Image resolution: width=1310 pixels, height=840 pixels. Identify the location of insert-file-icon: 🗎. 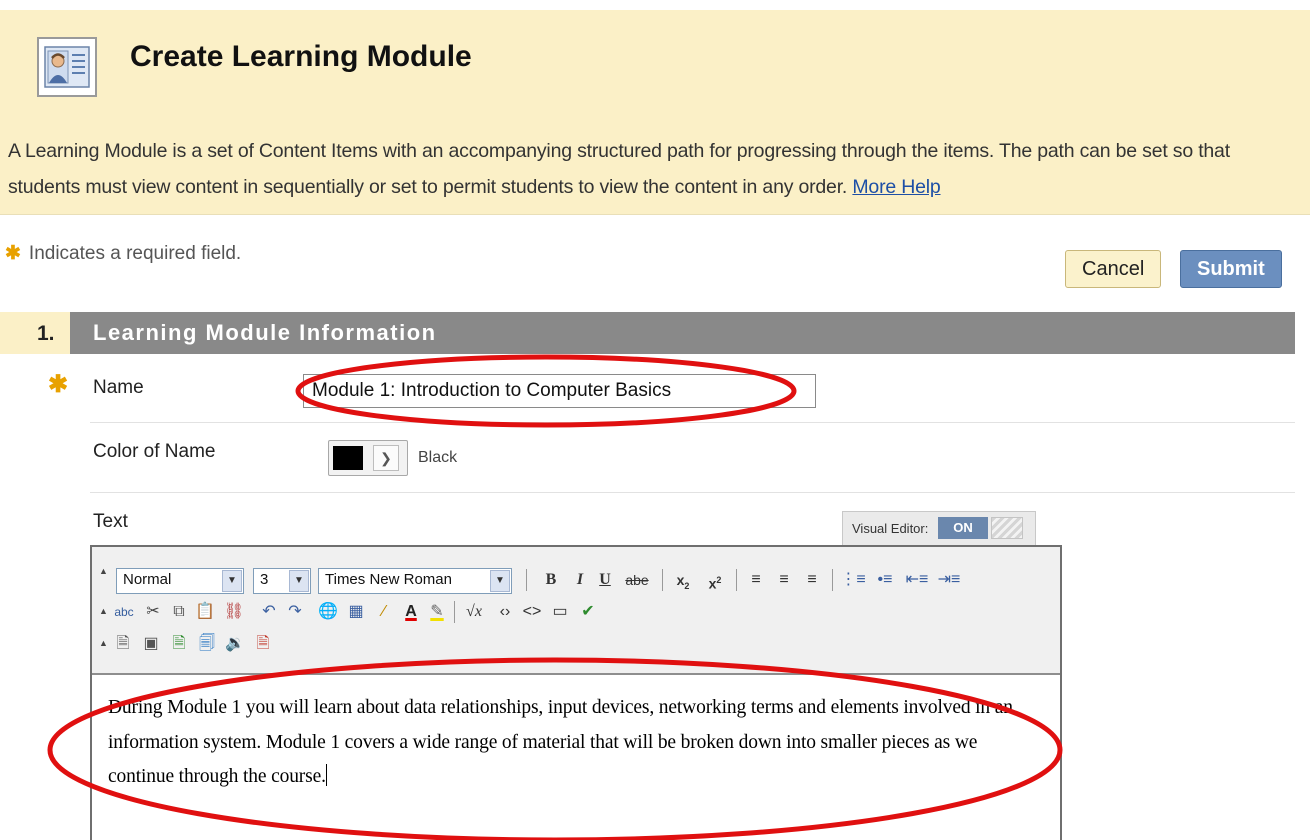
(123, 644).